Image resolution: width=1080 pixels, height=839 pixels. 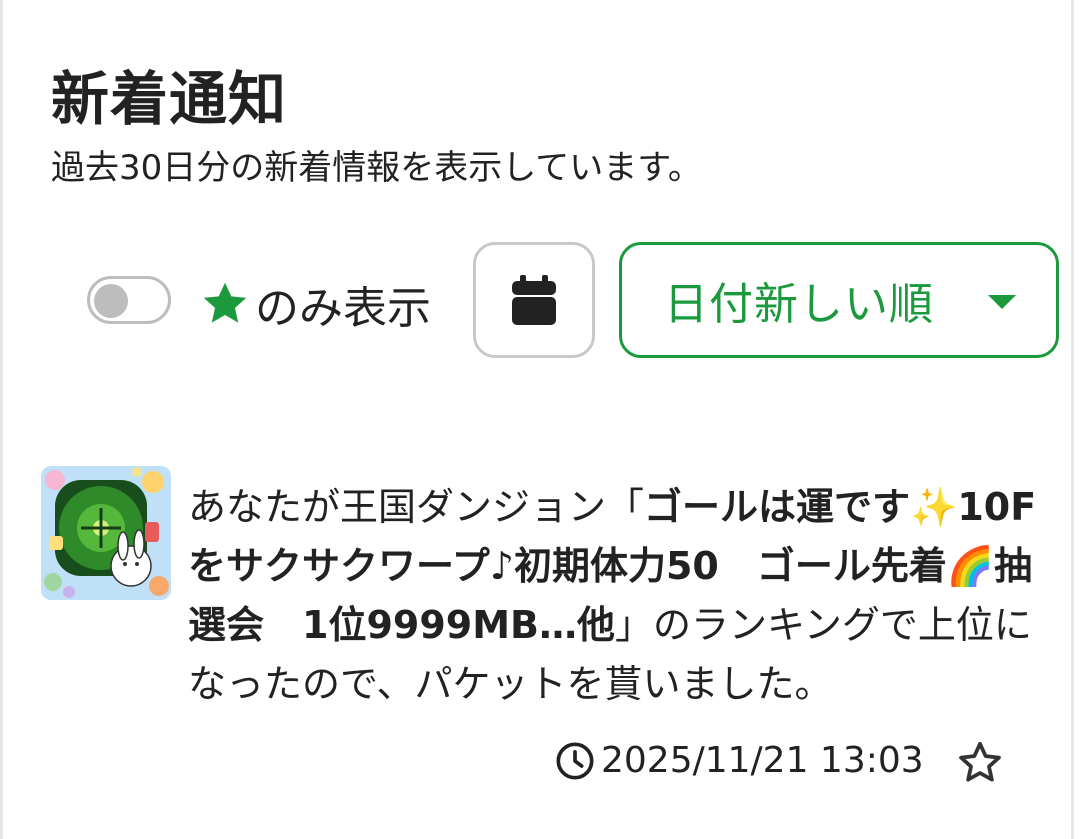 I want to click on chevron-down-icon, so click(x=1002, y=302).